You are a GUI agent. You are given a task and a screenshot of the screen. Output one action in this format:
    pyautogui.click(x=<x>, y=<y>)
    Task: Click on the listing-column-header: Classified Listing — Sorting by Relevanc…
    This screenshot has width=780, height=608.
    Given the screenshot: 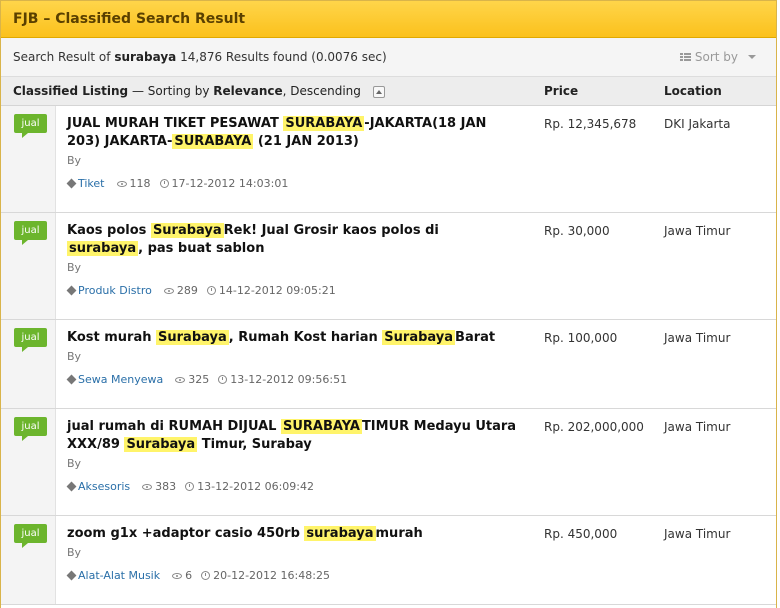 What is the action you would take?
    pyautogui.click(x=199, y=91)
    